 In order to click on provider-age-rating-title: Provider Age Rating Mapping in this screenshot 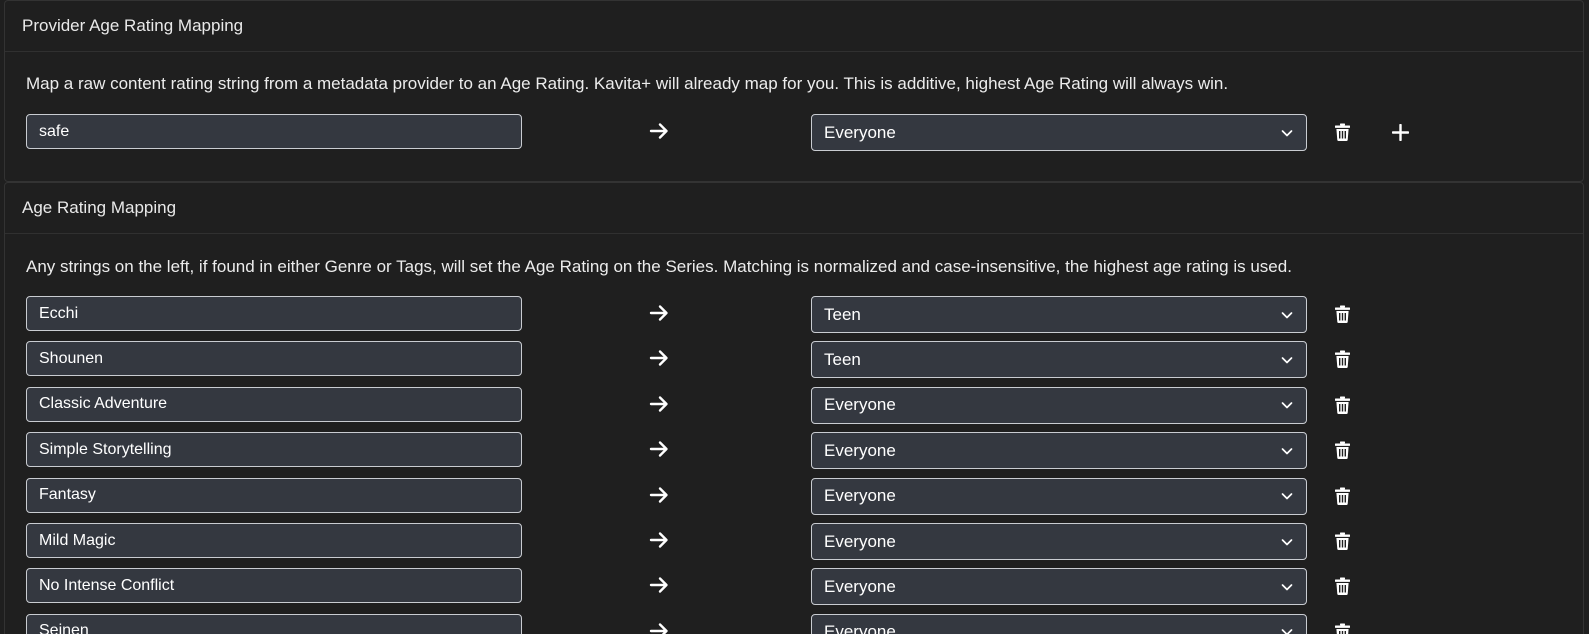, I will do `click(794, 26)`.